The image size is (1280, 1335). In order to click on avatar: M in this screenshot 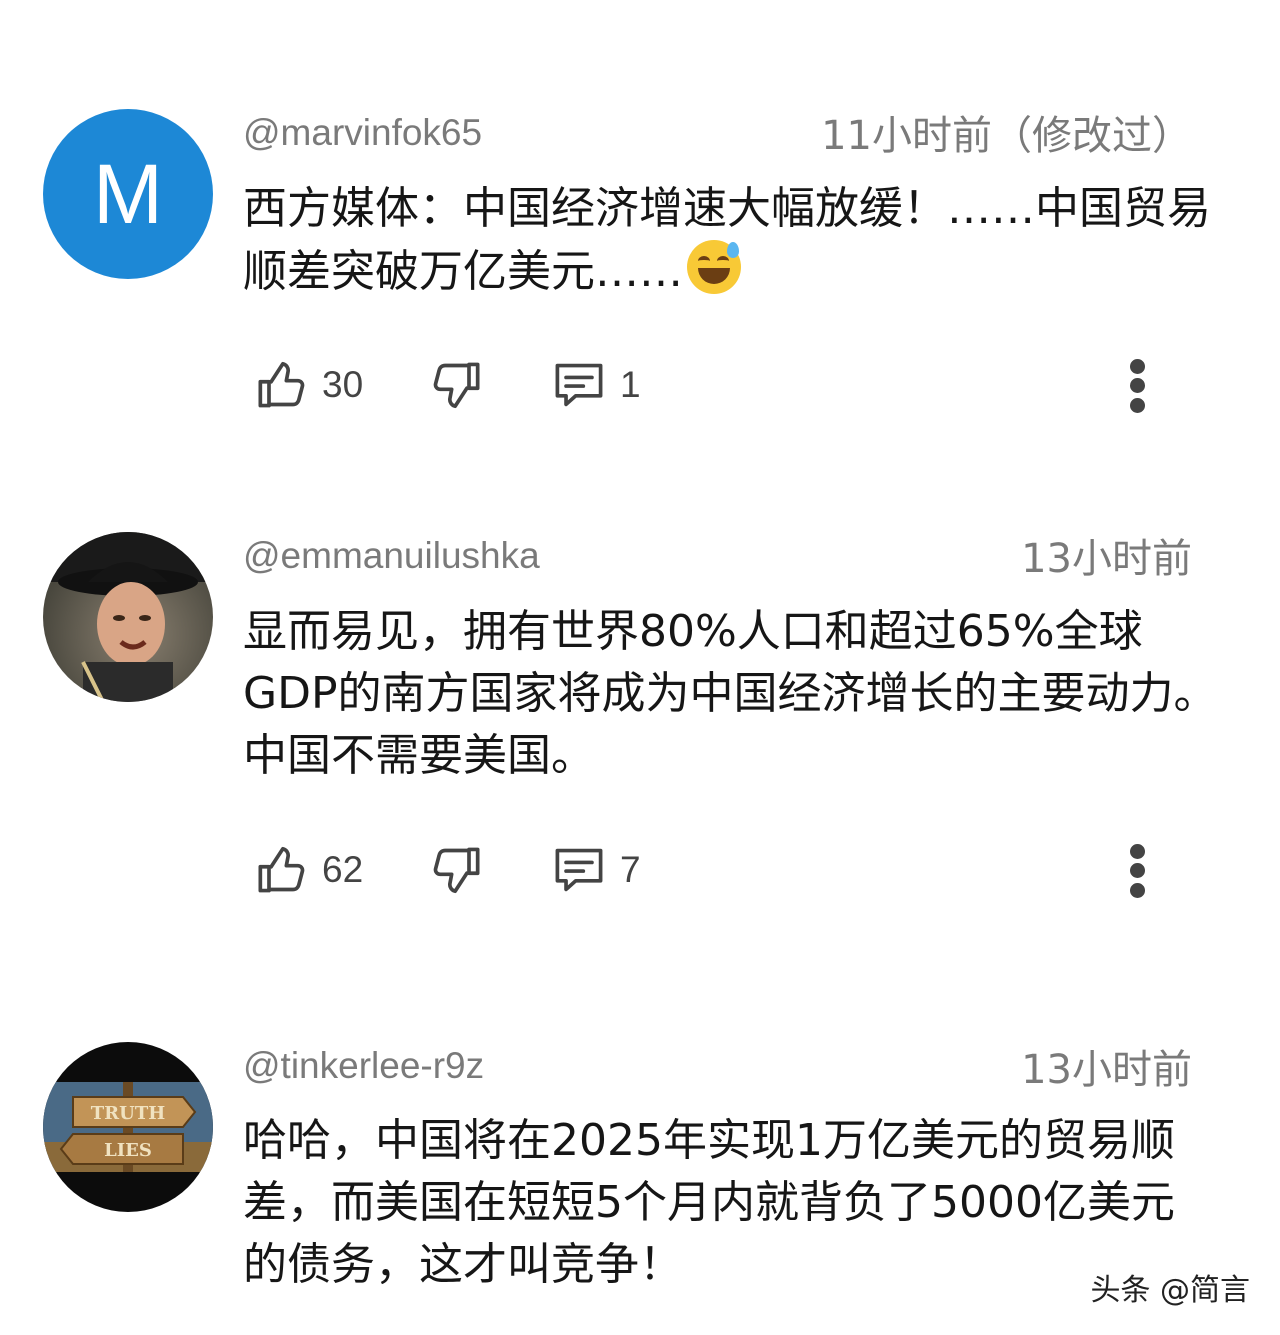, I will do `click(128, 194)`.